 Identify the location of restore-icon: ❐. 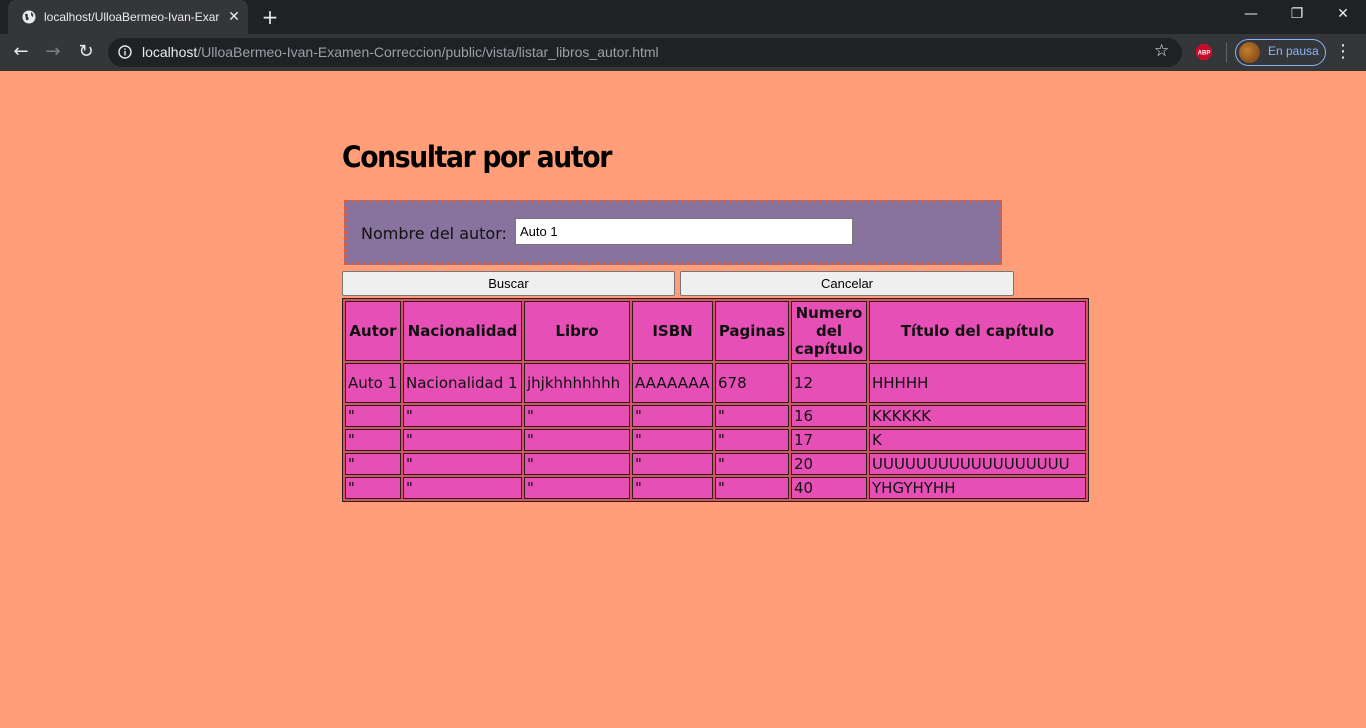
(1297, 15).